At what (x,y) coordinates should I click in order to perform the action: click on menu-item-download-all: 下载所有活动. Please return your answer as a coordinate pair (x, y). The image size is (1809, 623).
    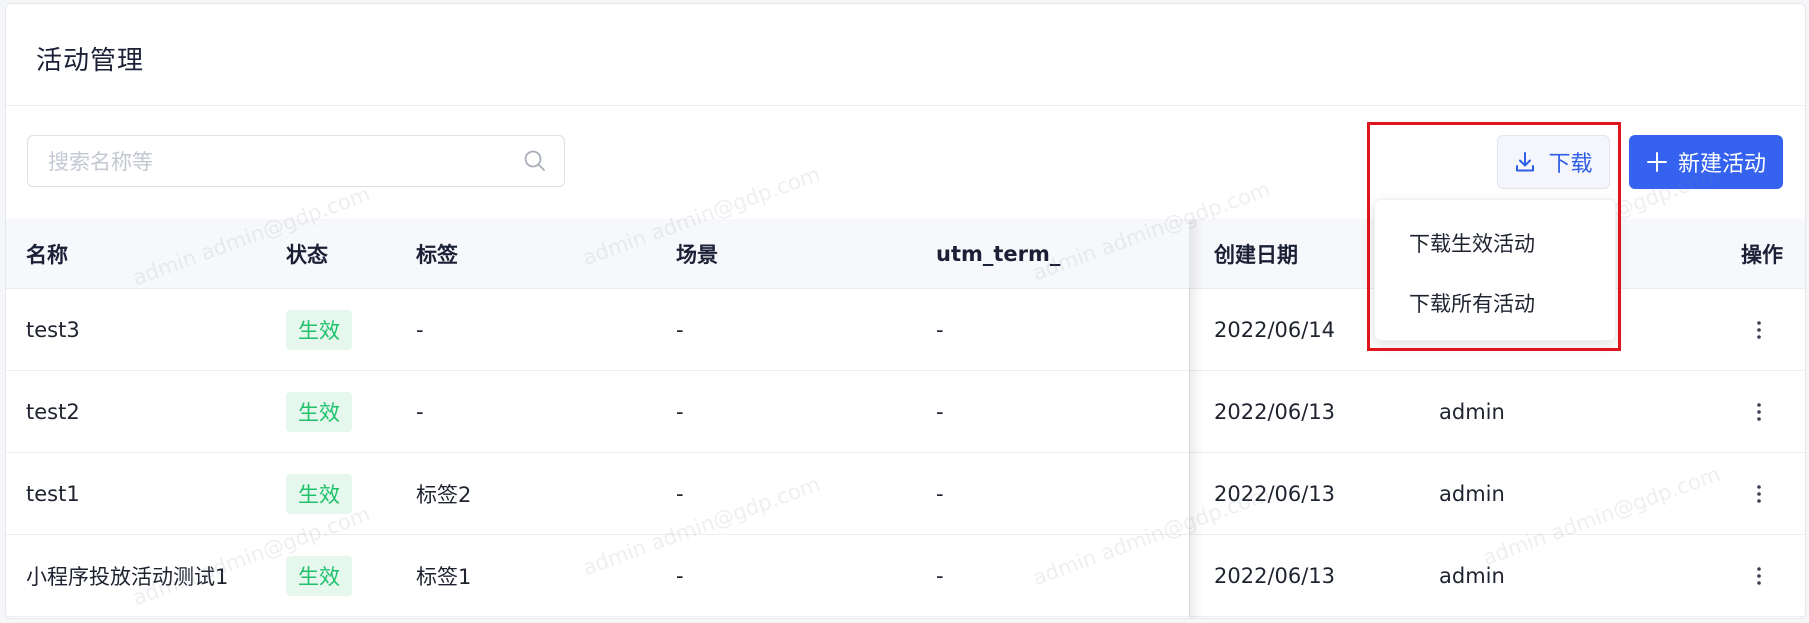
    Looking at the image, I should click on (1472, 303).